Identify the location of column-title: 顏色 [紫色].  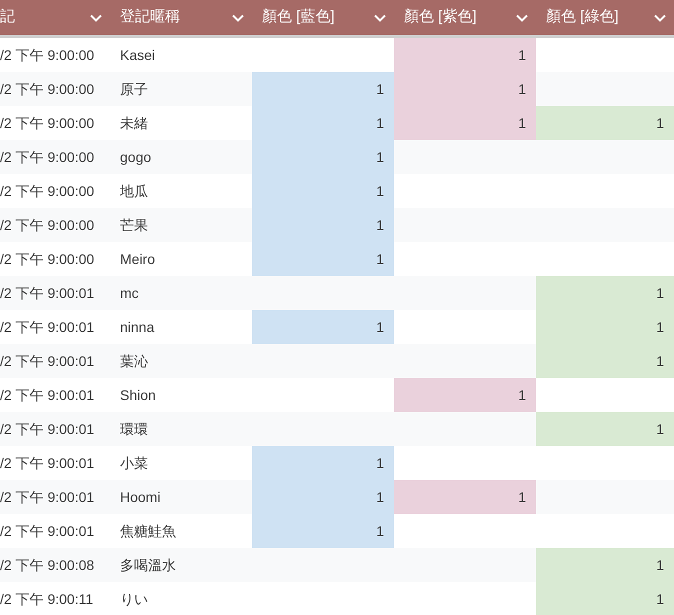
(440, 17).